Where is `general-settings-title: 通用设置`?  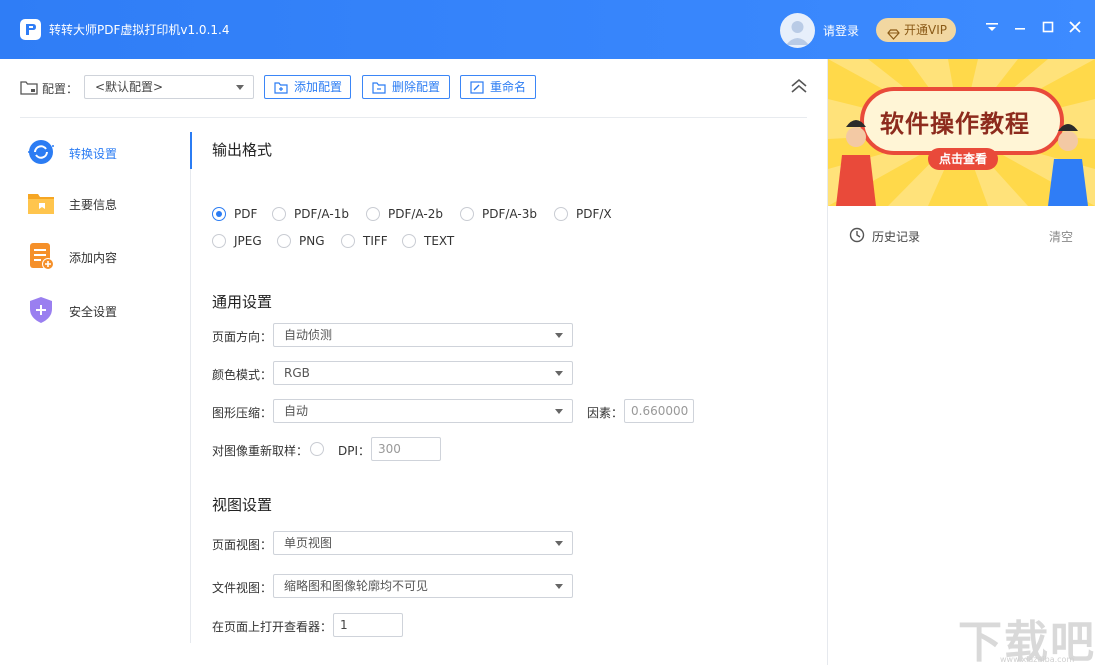
general-settings-title: 通用设置 is located at coordinates (242, 302).